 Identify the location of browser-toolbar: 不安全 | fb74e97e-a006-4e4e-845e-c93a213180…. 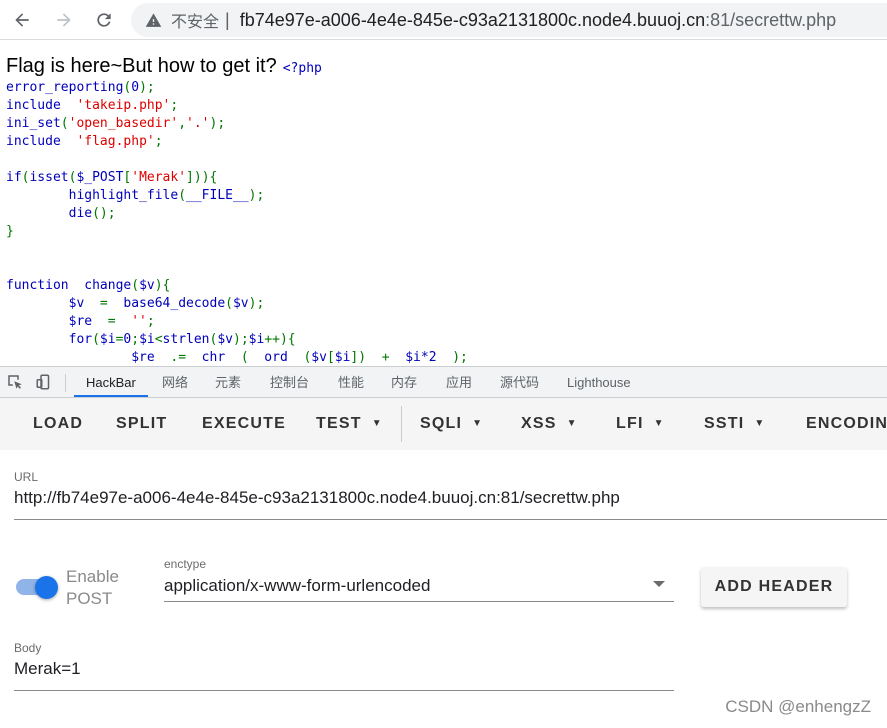
(443, 20).